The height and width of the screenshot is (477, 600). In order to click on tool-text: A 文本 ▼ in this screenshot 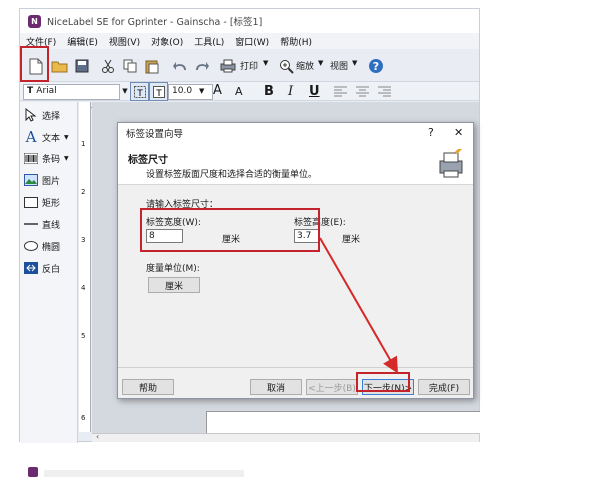, I will do `click(46, 137)`.